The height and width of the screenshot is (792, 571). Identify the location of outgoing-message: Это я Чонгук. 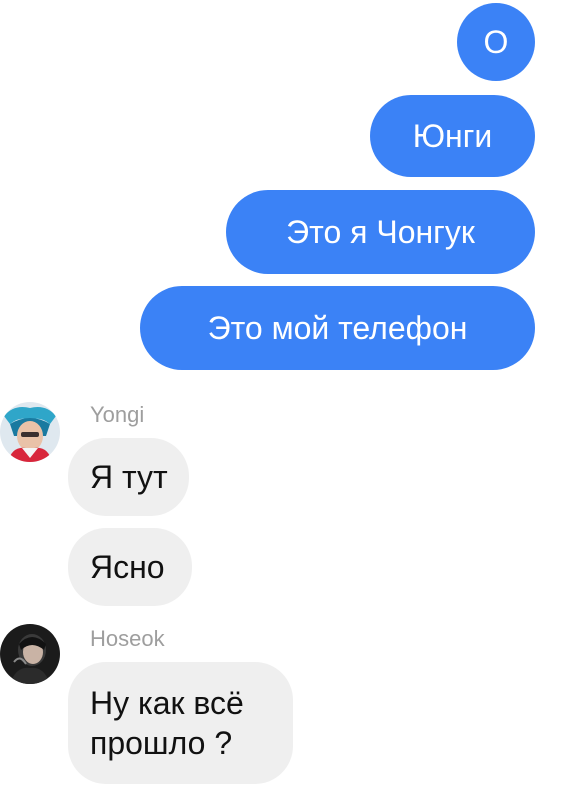
(380, 232).